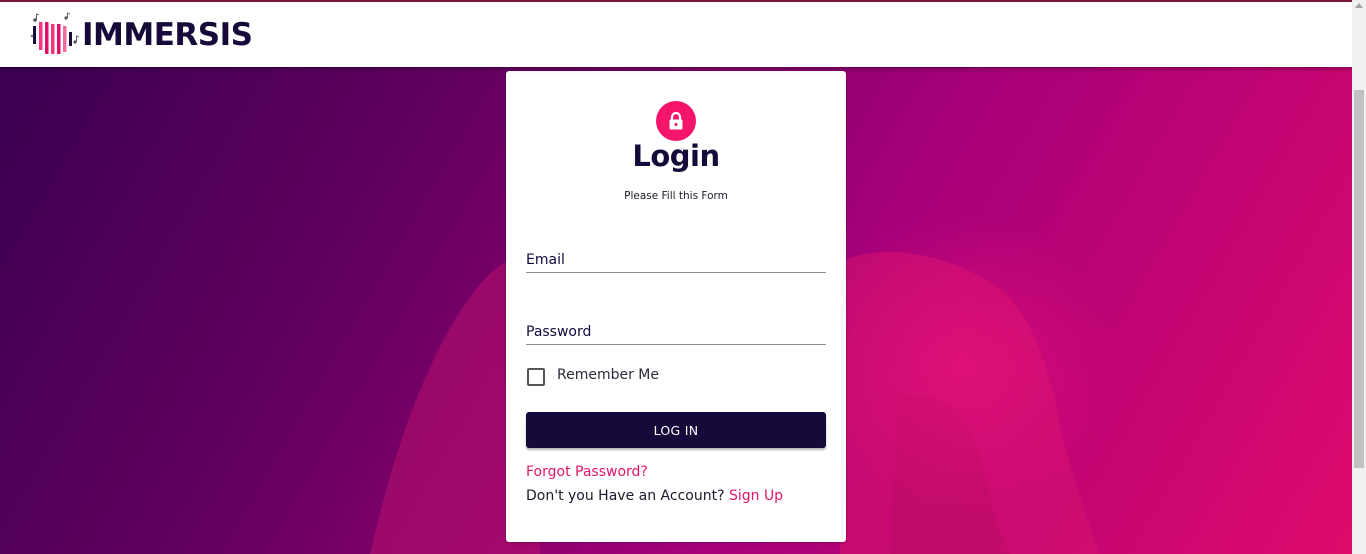 The image size is (1366, 554). I want to click on vertical-scrollbar, so click(1359, 277).